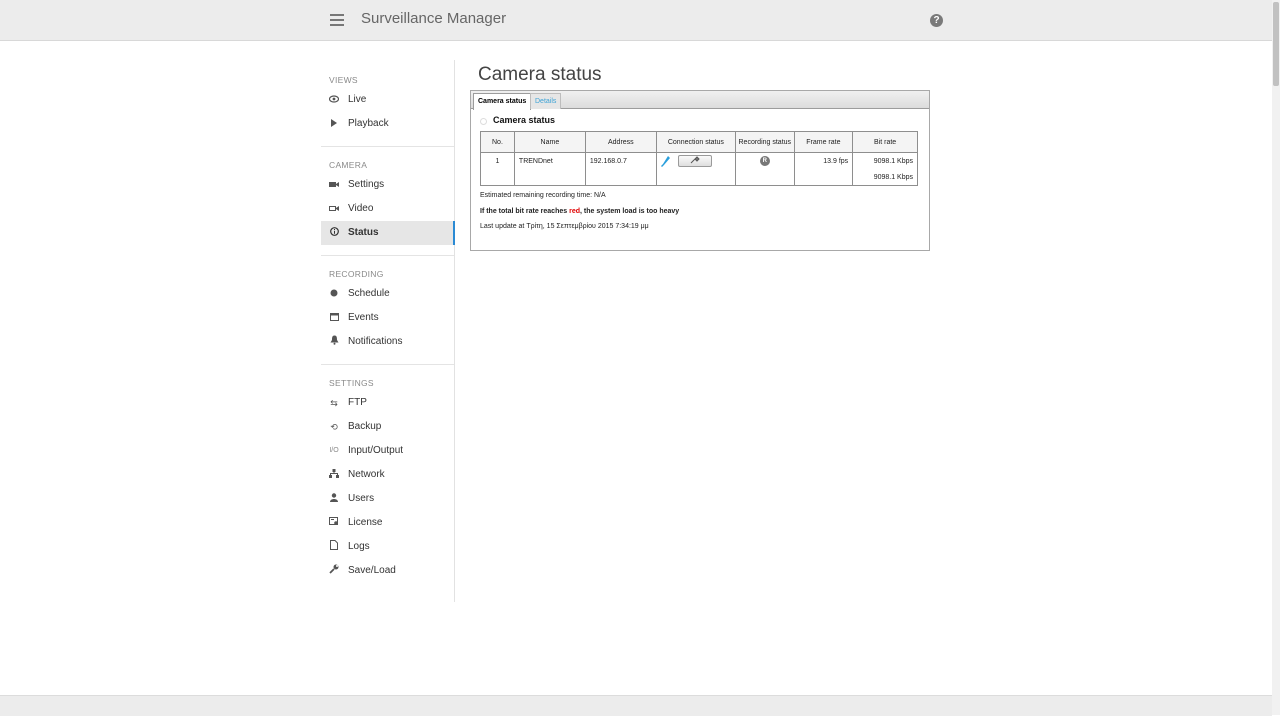  Describe the element at coordinates (483, 121) in the screenshot. I see `collapse-indicator-icon` at that location.